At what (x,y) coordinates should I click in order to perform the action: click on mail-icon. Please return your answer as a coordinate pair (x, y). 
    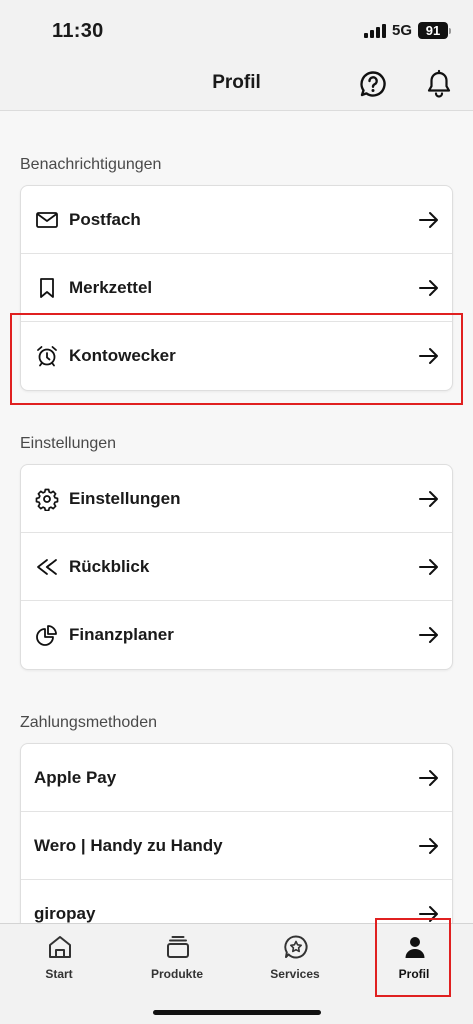
    Looking at the image, I should click on (47, 220).